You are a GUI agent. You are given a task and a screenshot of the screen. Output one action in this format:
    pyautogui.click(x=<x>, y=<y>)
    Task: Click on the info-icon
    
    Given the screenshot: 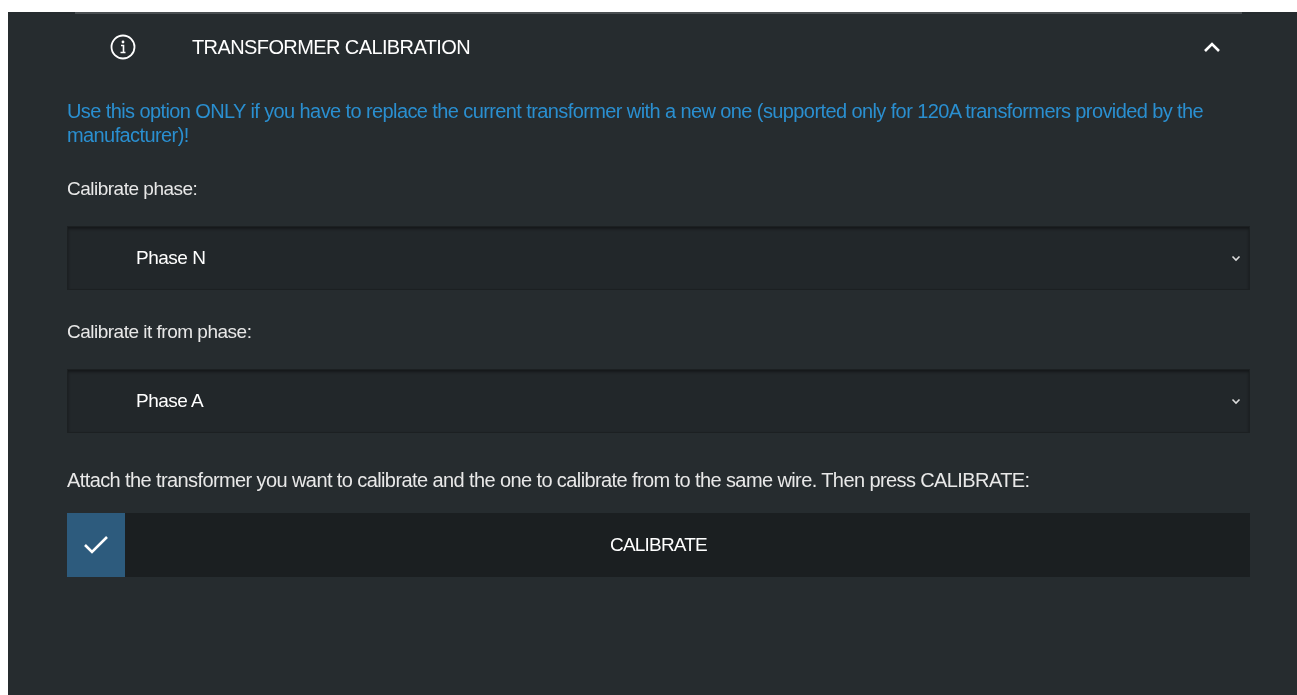 What is the action you would take?
    pyautogui.click(x=123, y=47)
    